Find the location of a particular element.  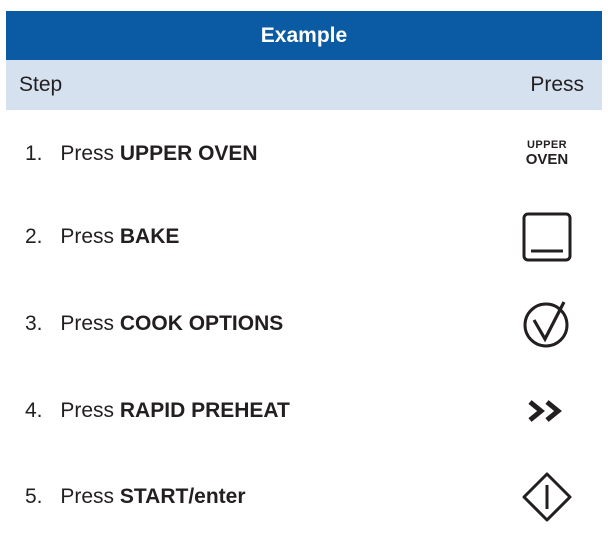

step-text: 3. Press COOK OPTIONS is located at coordinates (154, 324).